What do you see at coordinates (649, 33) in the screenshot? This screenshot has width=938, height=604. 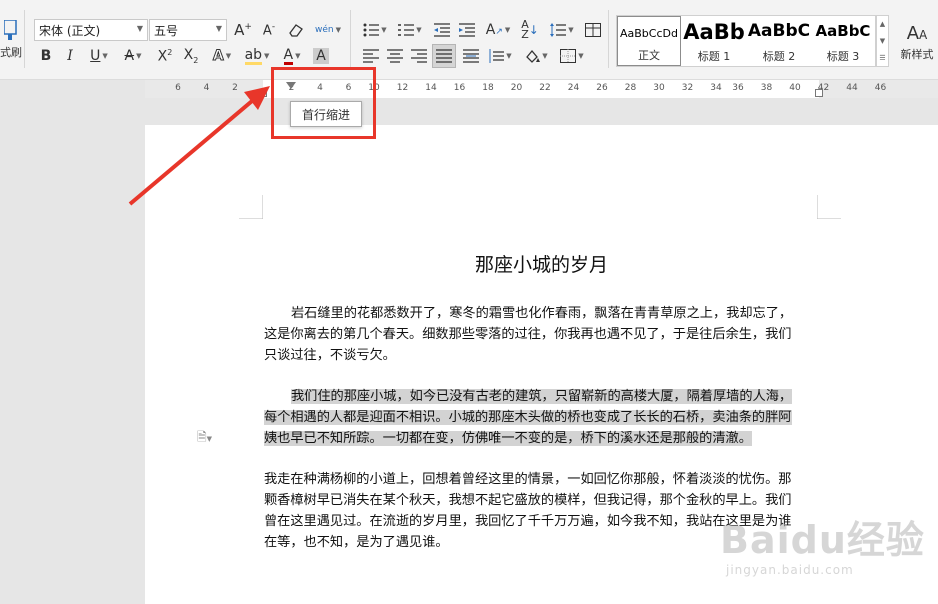 I see `style-sample: AaBbCcDd` at bounding box center [649, 33].